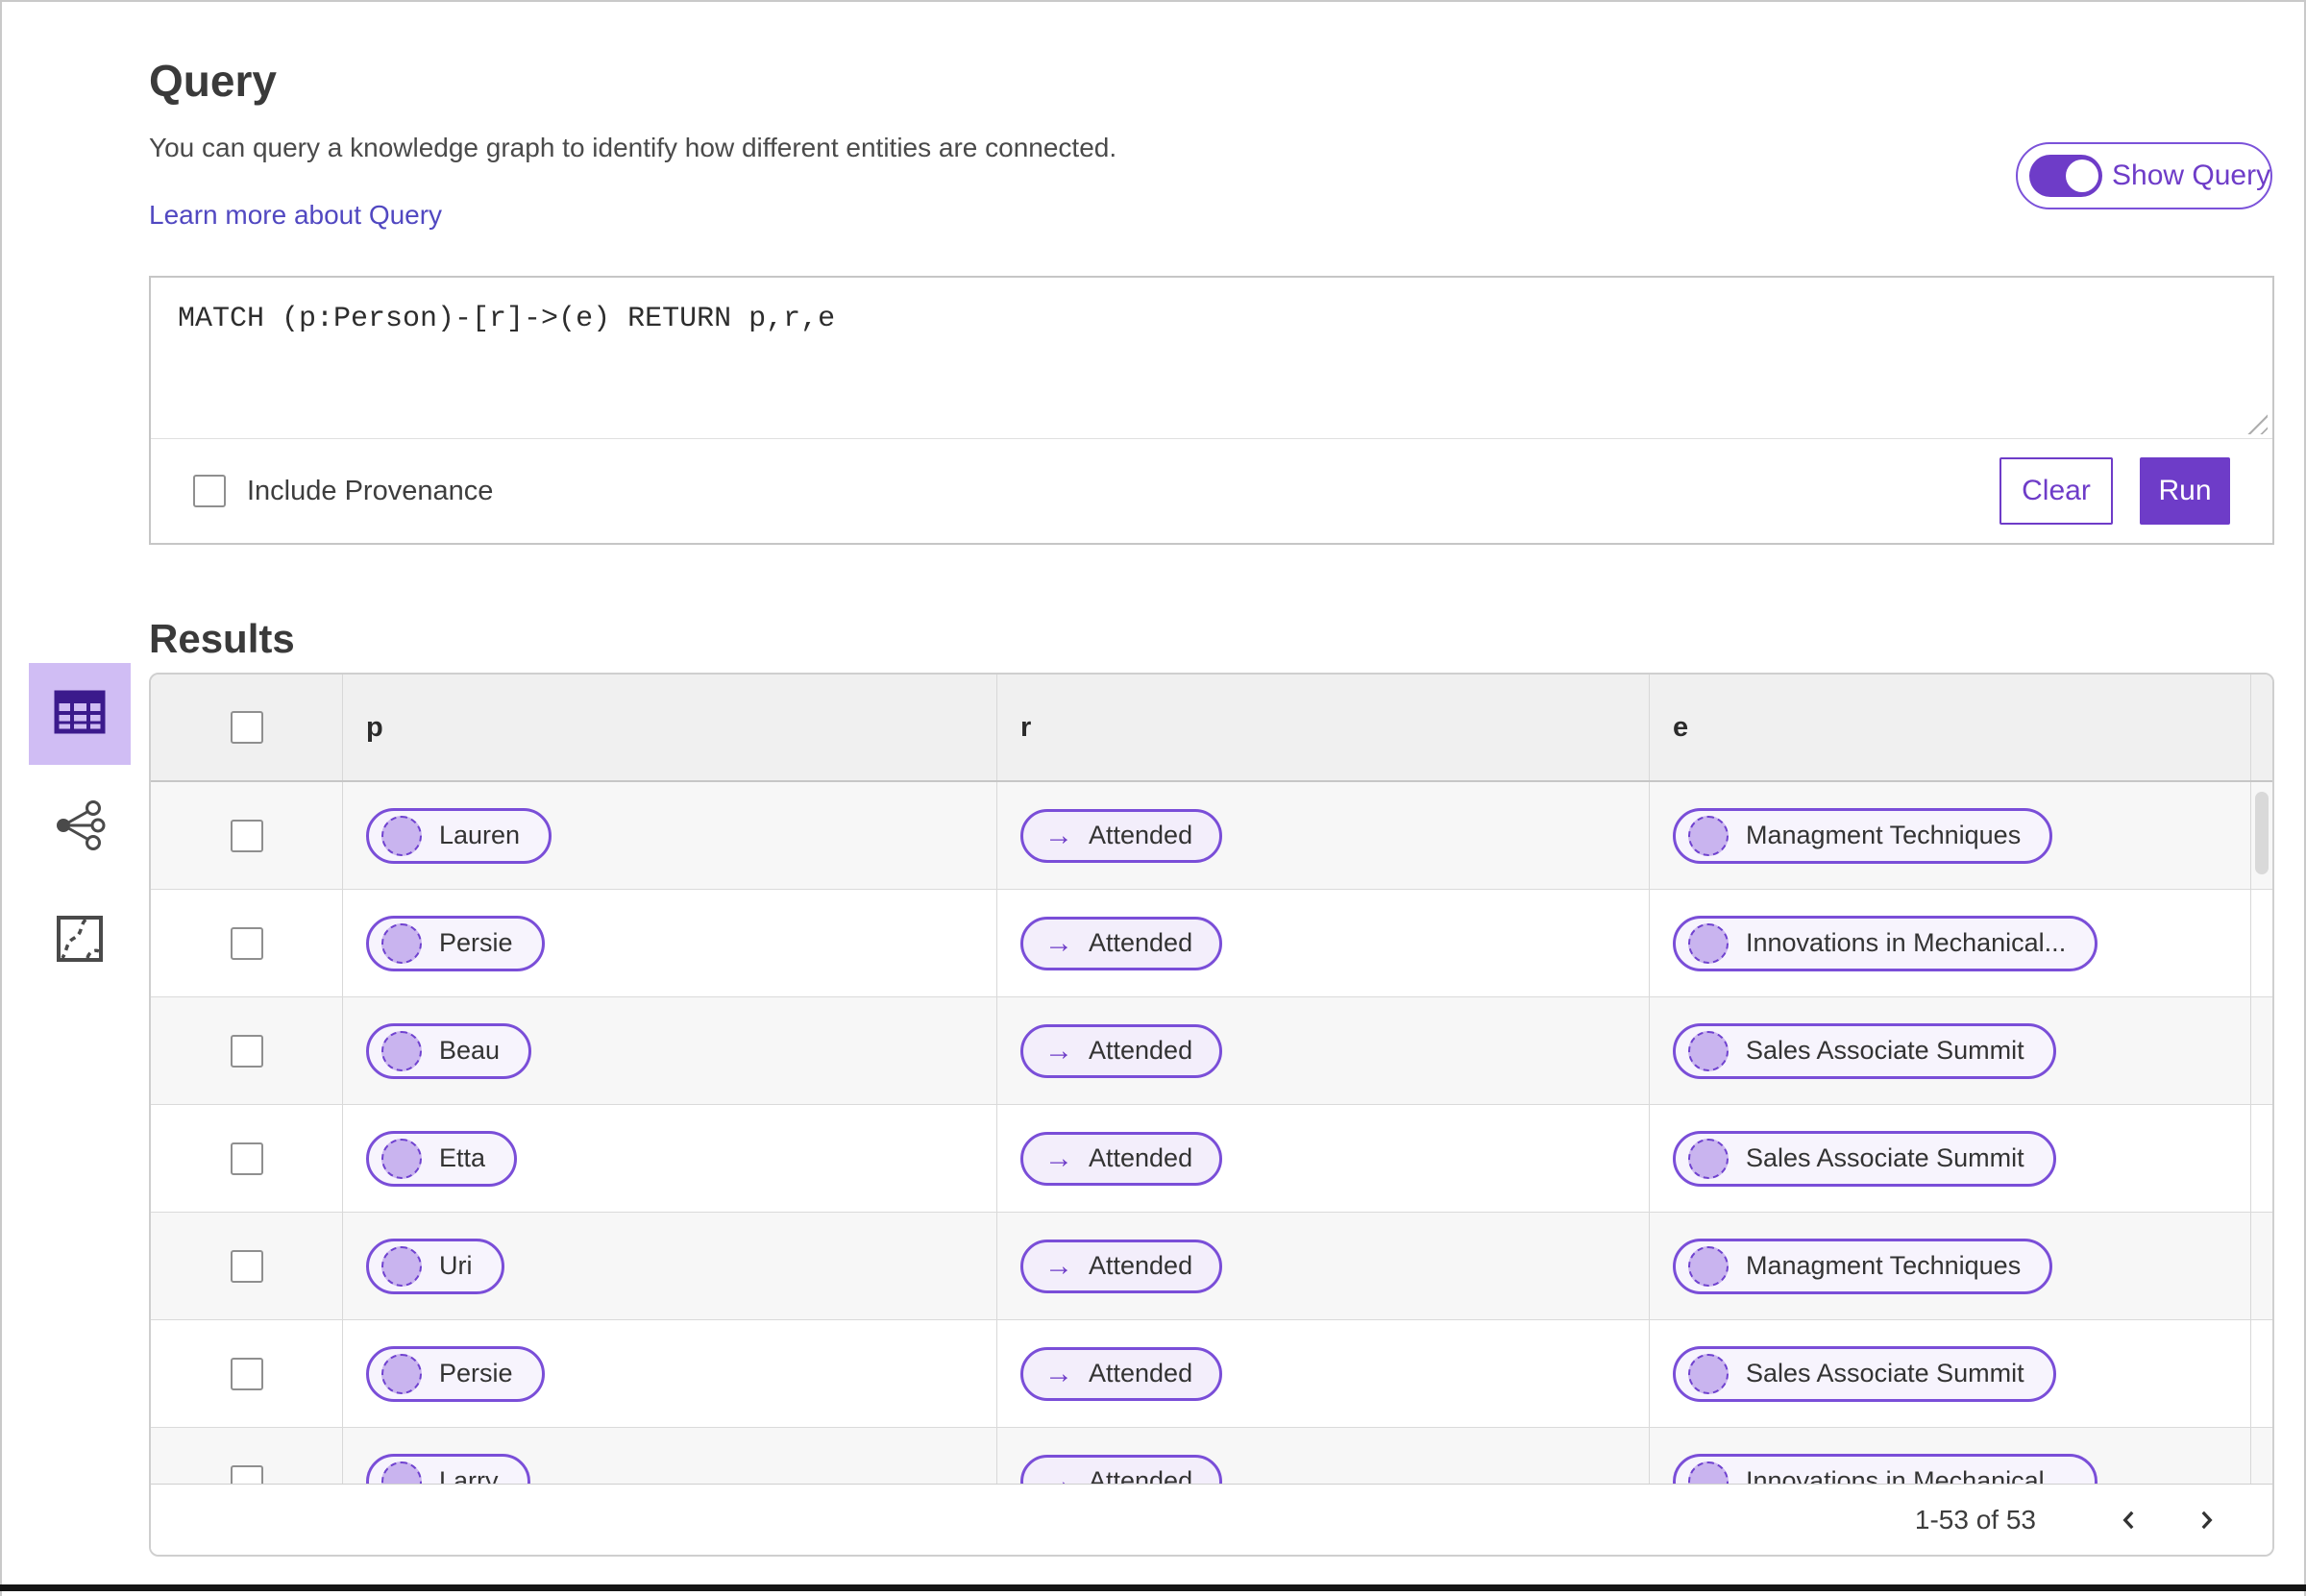 The image size is (2306, 1596). I want to click on show-query-toggle: Show Query, so click(2144, 175).